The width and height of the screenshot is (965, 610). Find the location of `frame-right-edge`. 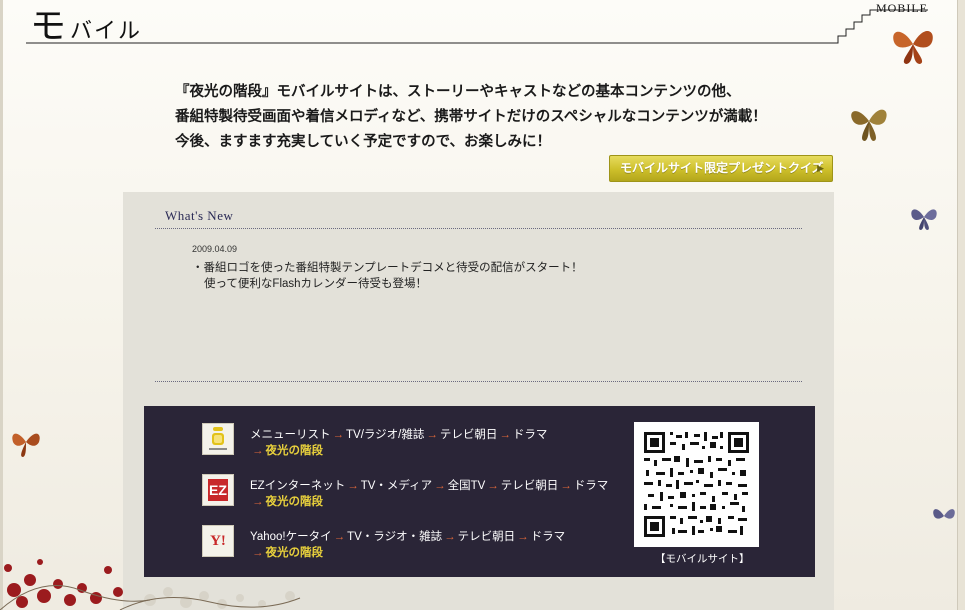

frame-right-edge is located at coordinates (961, 305).